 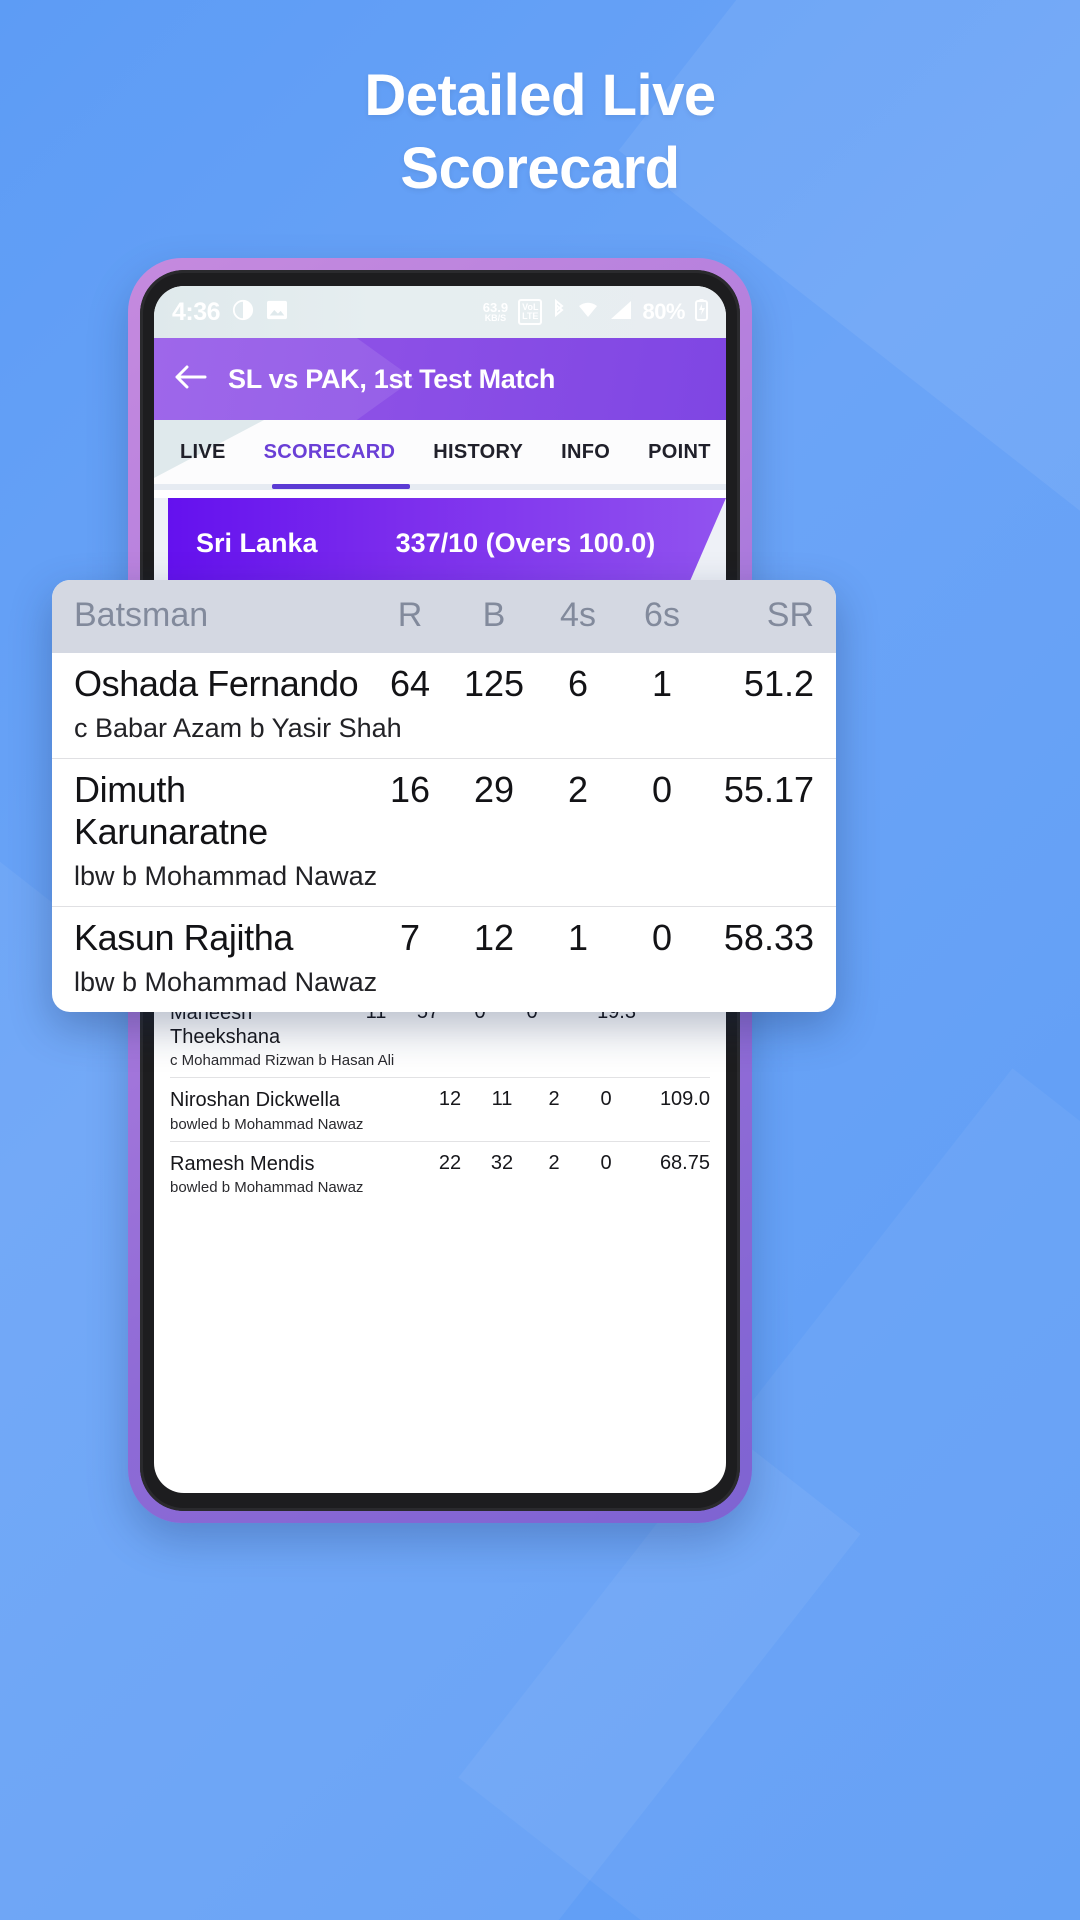 I want to click on row-main: Ramesh Mendis 22 32 2 0 68.75, so click(x=440, y=1164).